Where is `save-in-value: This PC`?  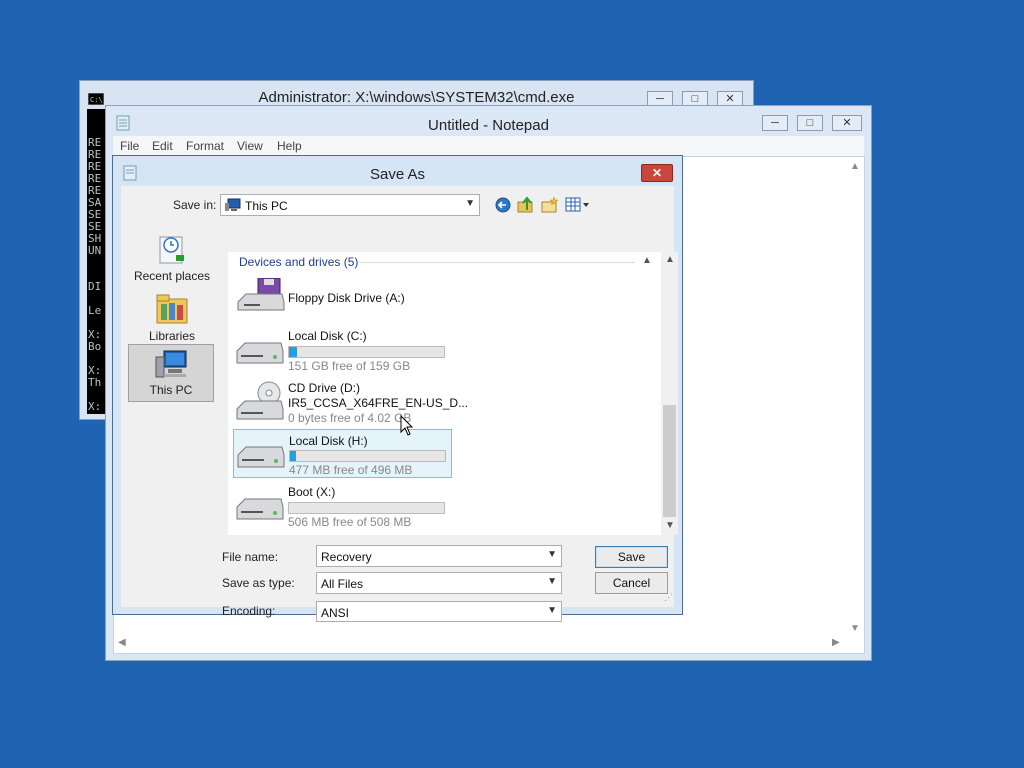 save-in-value: This PC is located at coordinates (266, 206).